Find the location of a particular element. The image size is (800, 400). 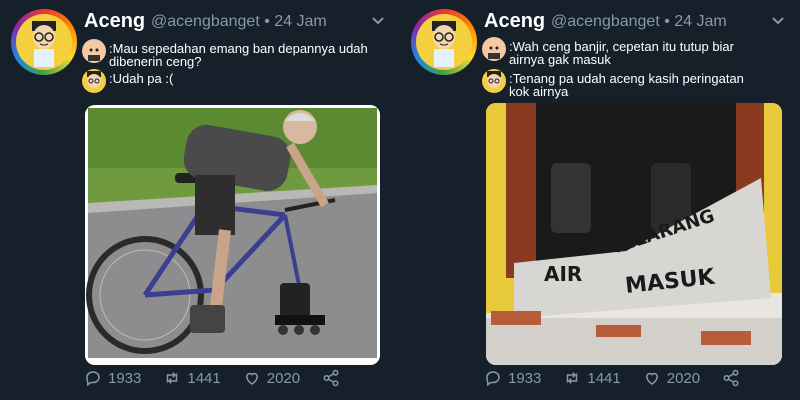

dialogue-line: :Udah pa :( is located at coordinates (127, 81).